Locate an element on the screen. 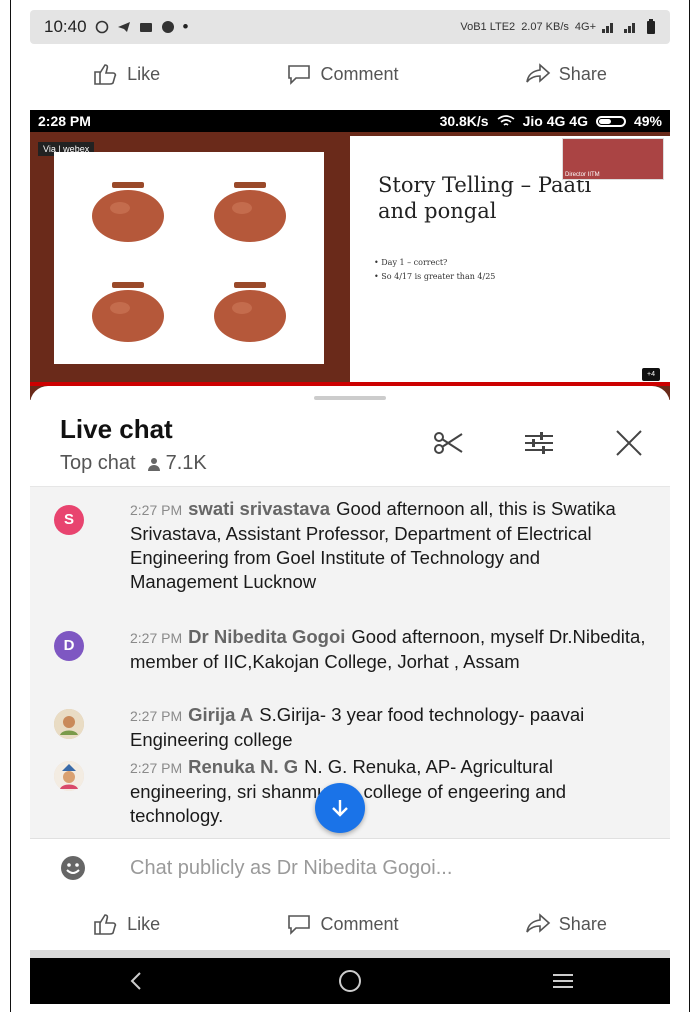 This screenshot has height=1012, width=700. scroll-to-bottom-button is located at coordinates (340, 808).